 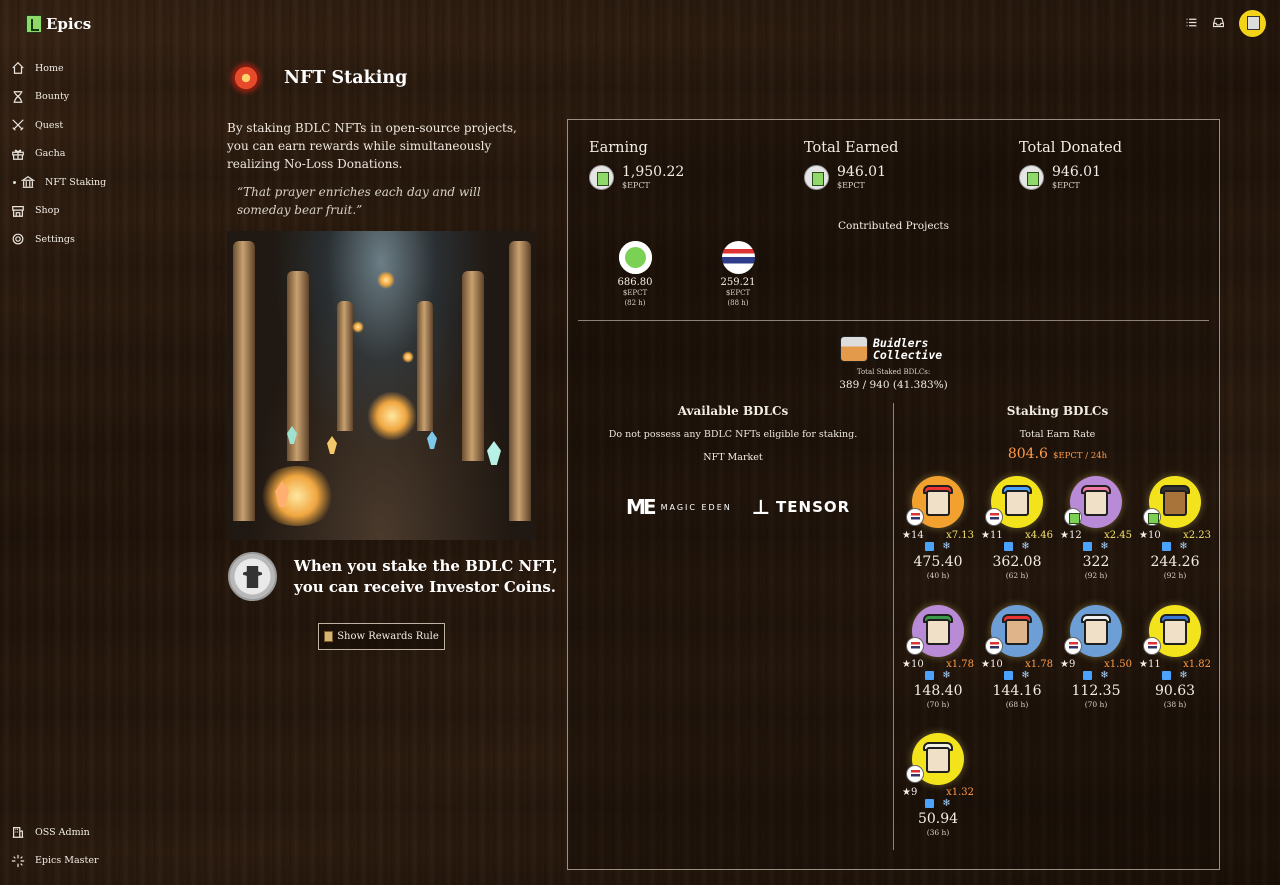 I want to click on sidebar-item-quest: Quest, so click(x=85, y=125).